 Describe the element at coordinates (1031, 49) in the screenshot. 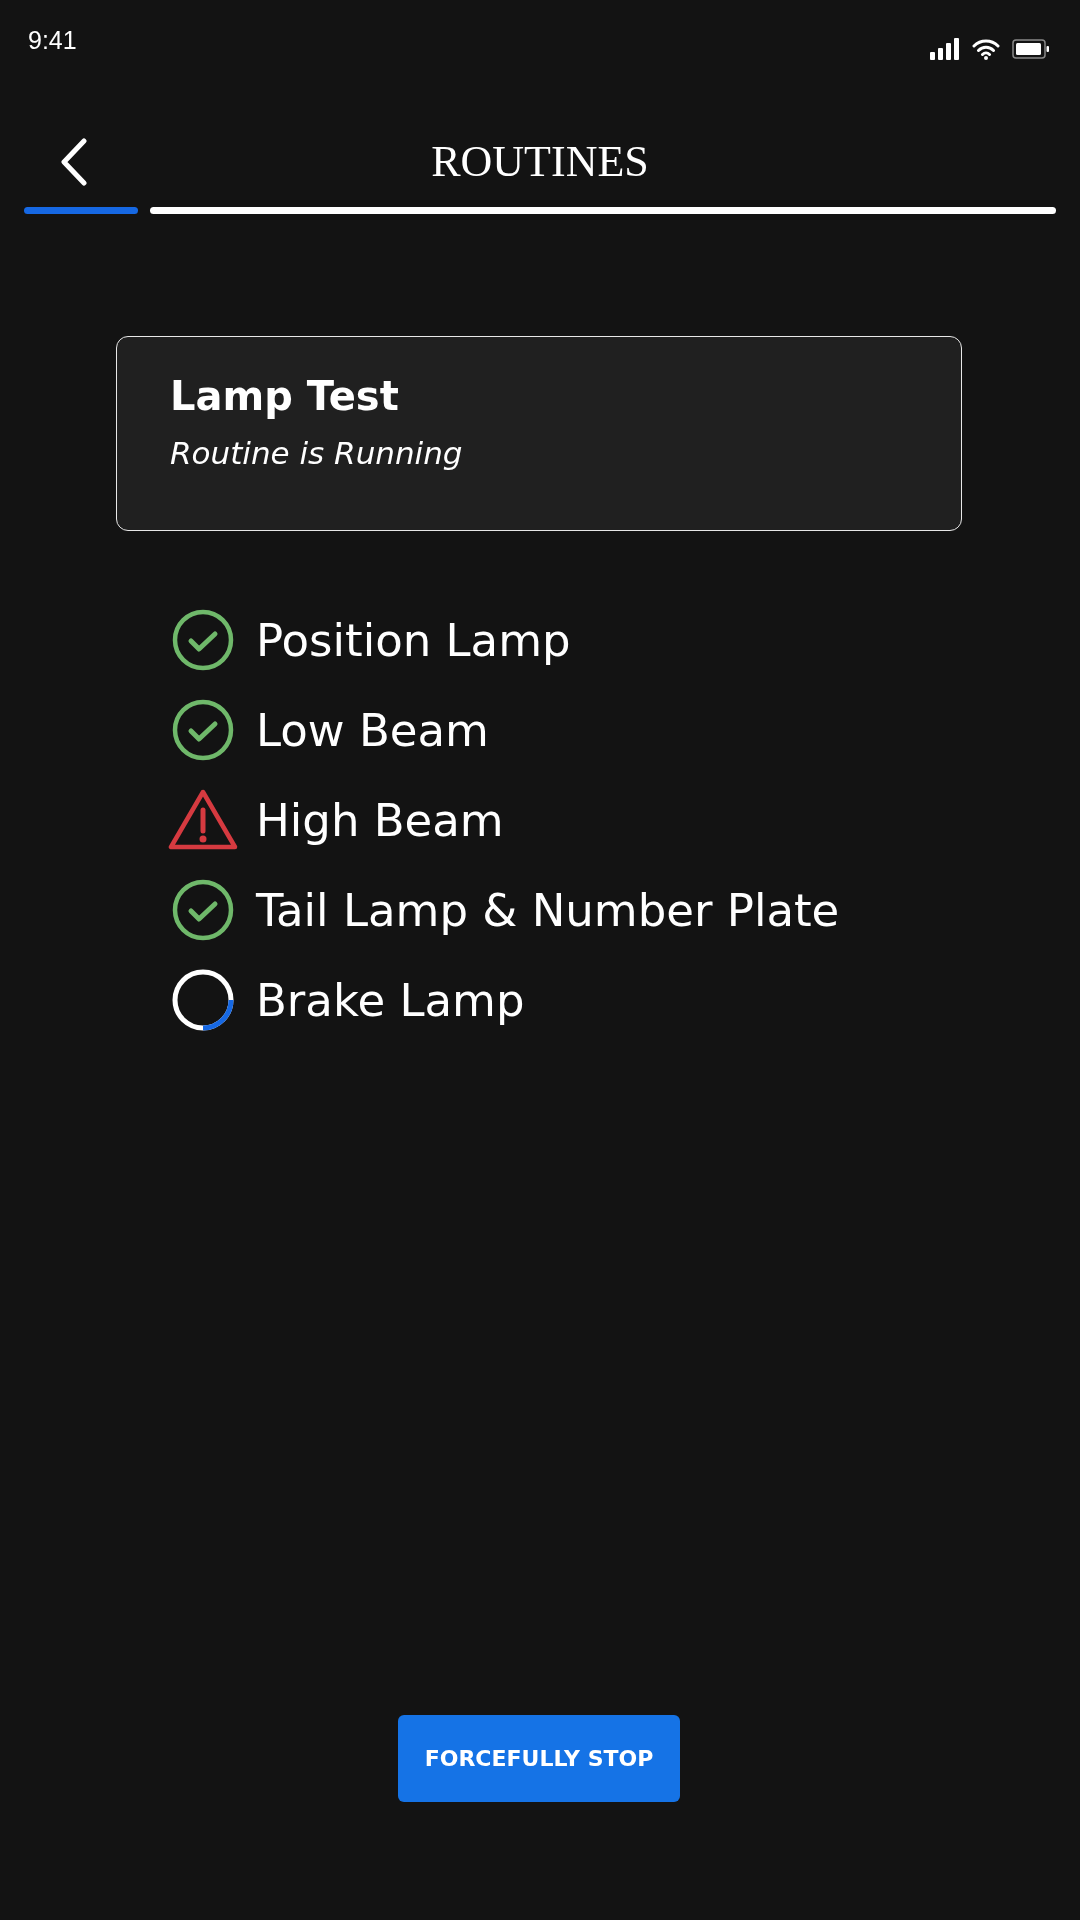

I see `battery-icon` at that location.